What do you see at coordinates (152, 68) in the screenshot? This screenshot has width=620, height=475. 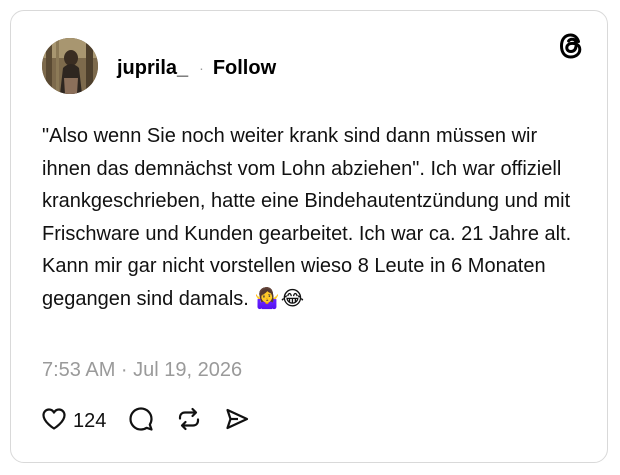 I see `username: juprila_` at bounding box center [152, 68].